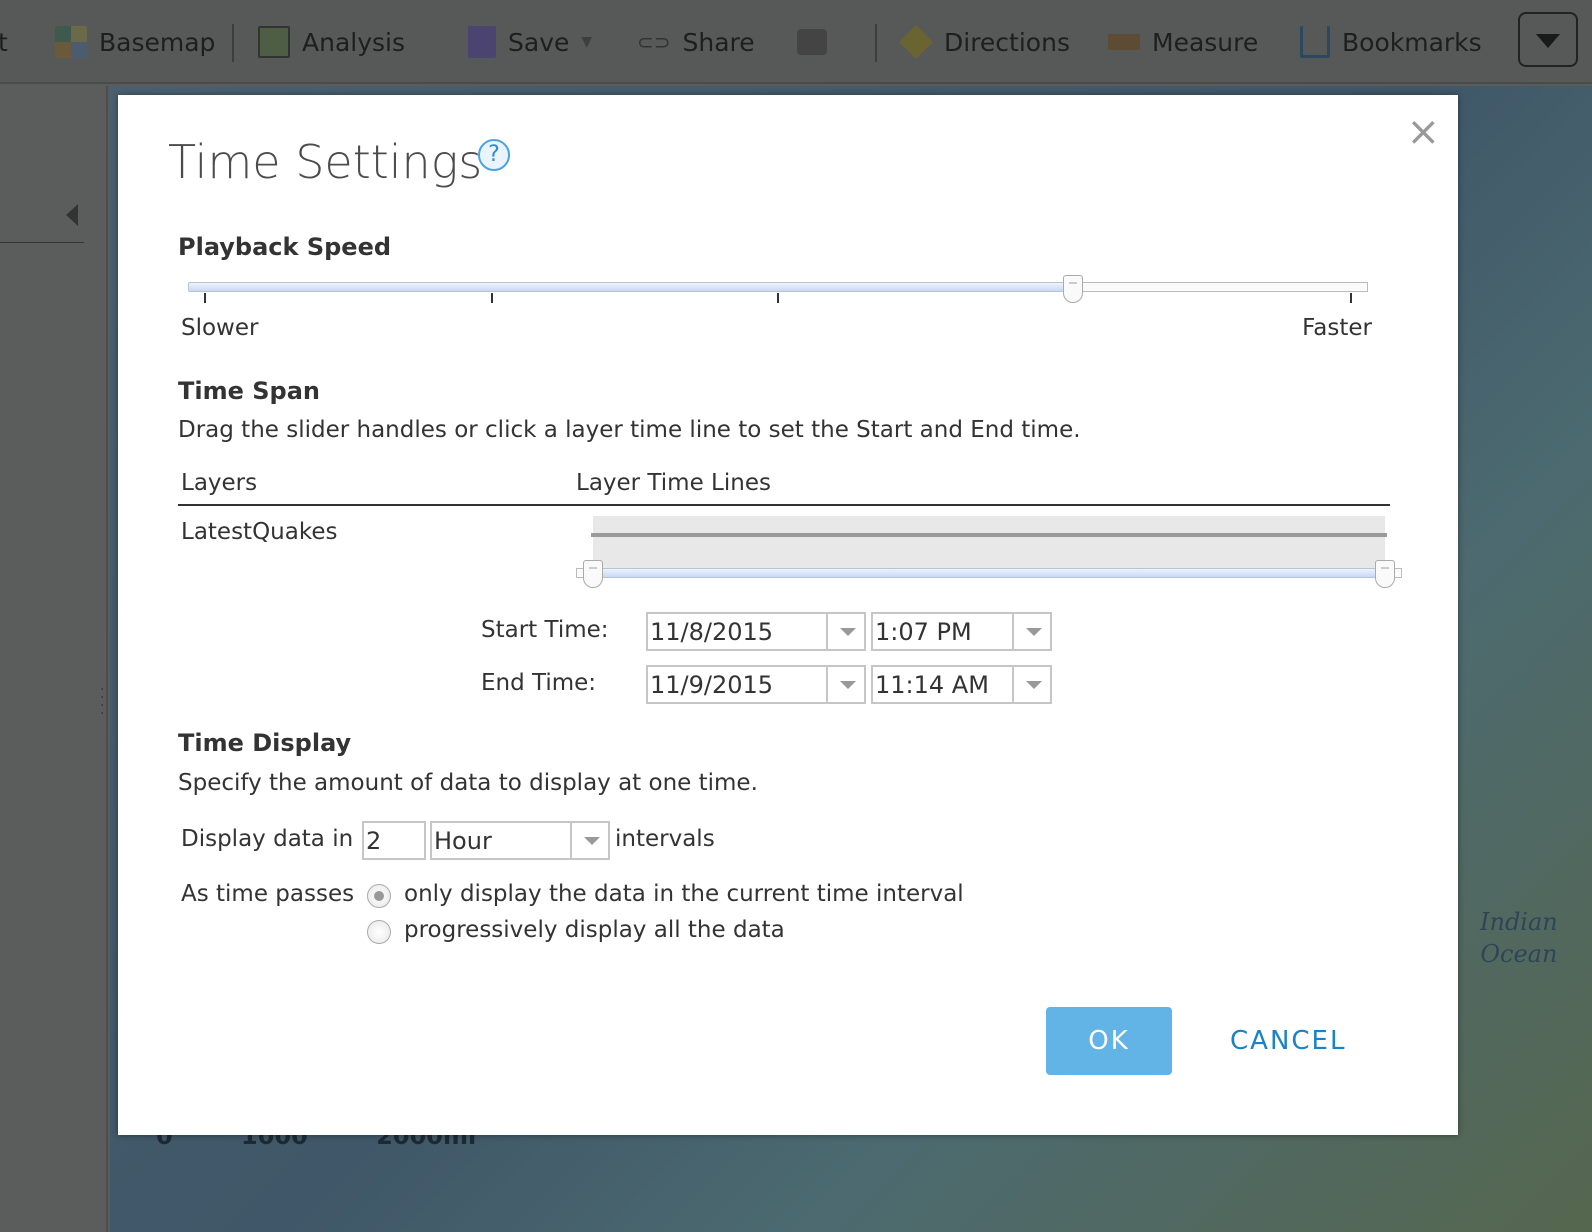 This screenshot has height=1232, width=1592. Describe the element at coordinates (71, 42) in the screenshot. I see `basemap-grid-icon` at that location.